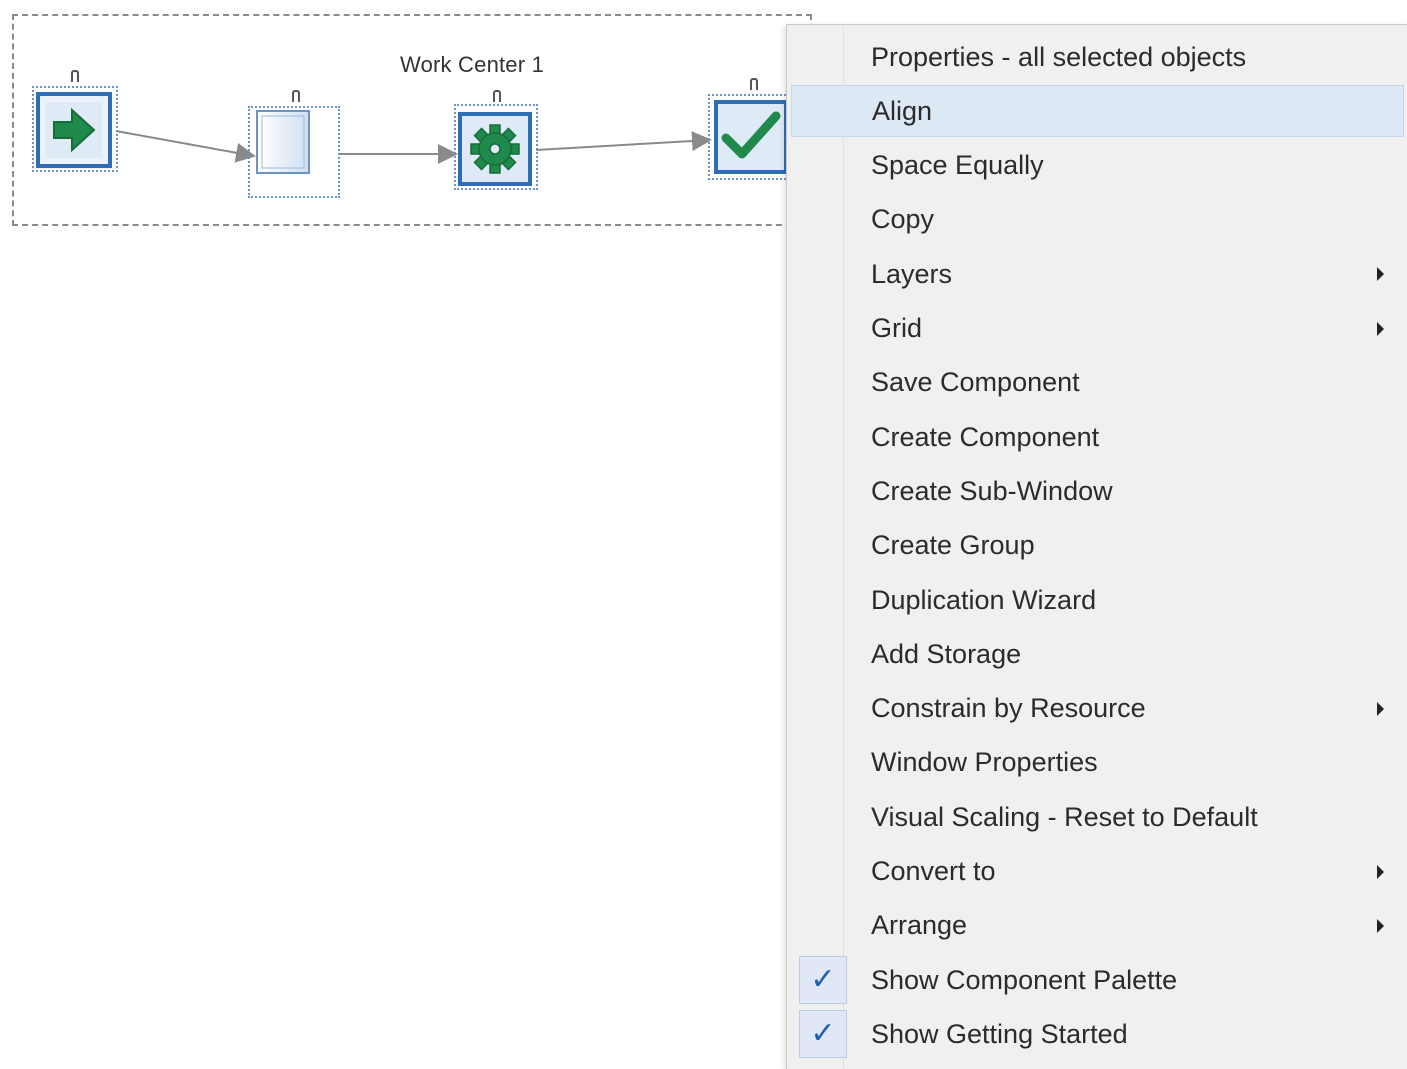  What do you see at coordinates (1097, 383) in the screenshot?
I see `menu-item-save-component: Save Component` at bounding box center [1097, 383].